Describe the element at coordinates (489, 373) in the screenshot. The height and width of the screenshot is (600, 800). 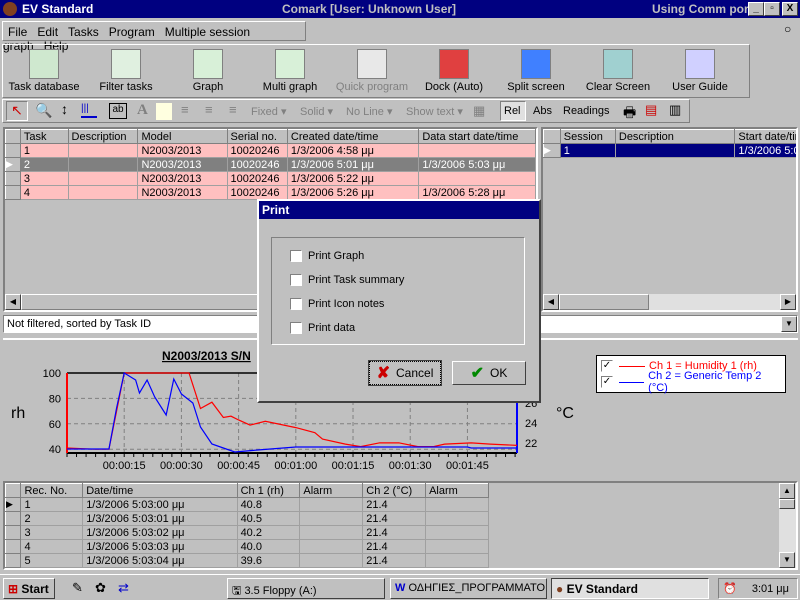
I see `ok-button: ✔ OK` at that location.